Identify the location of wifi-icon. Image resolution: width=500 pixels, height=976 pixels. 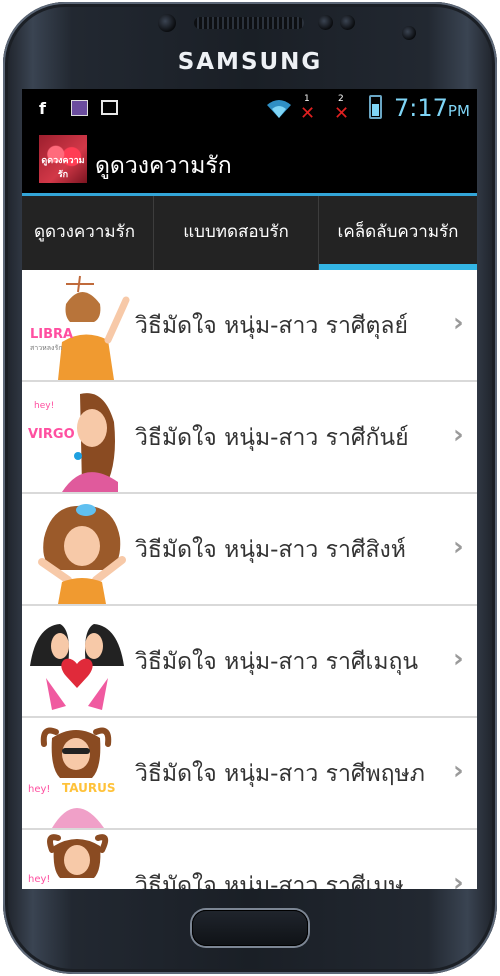
(279, 109).